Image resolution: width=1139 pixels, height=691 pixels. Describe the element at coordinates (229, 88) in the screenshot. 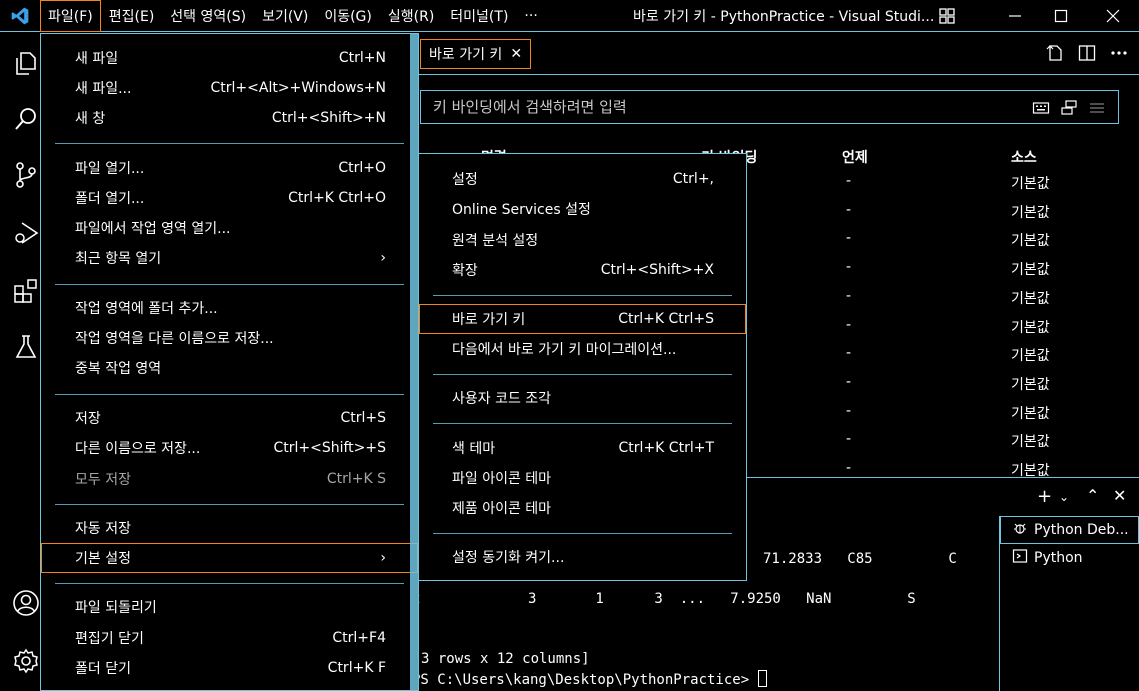

I see `menu-item-new-file: 새 파일... Ctrl+<Alt>+Windows+N` at that location.